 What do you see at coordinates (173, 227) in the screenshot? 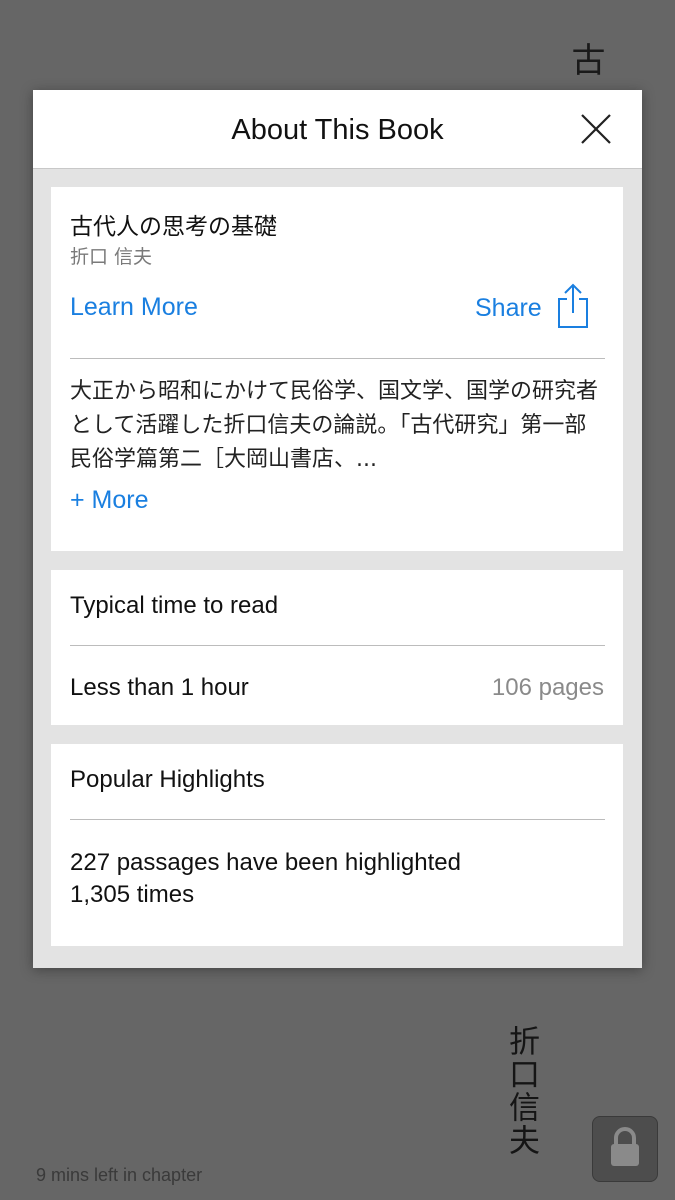
I see `book-title: 古代人の思考の基礎` at bounding box center [173, 227].